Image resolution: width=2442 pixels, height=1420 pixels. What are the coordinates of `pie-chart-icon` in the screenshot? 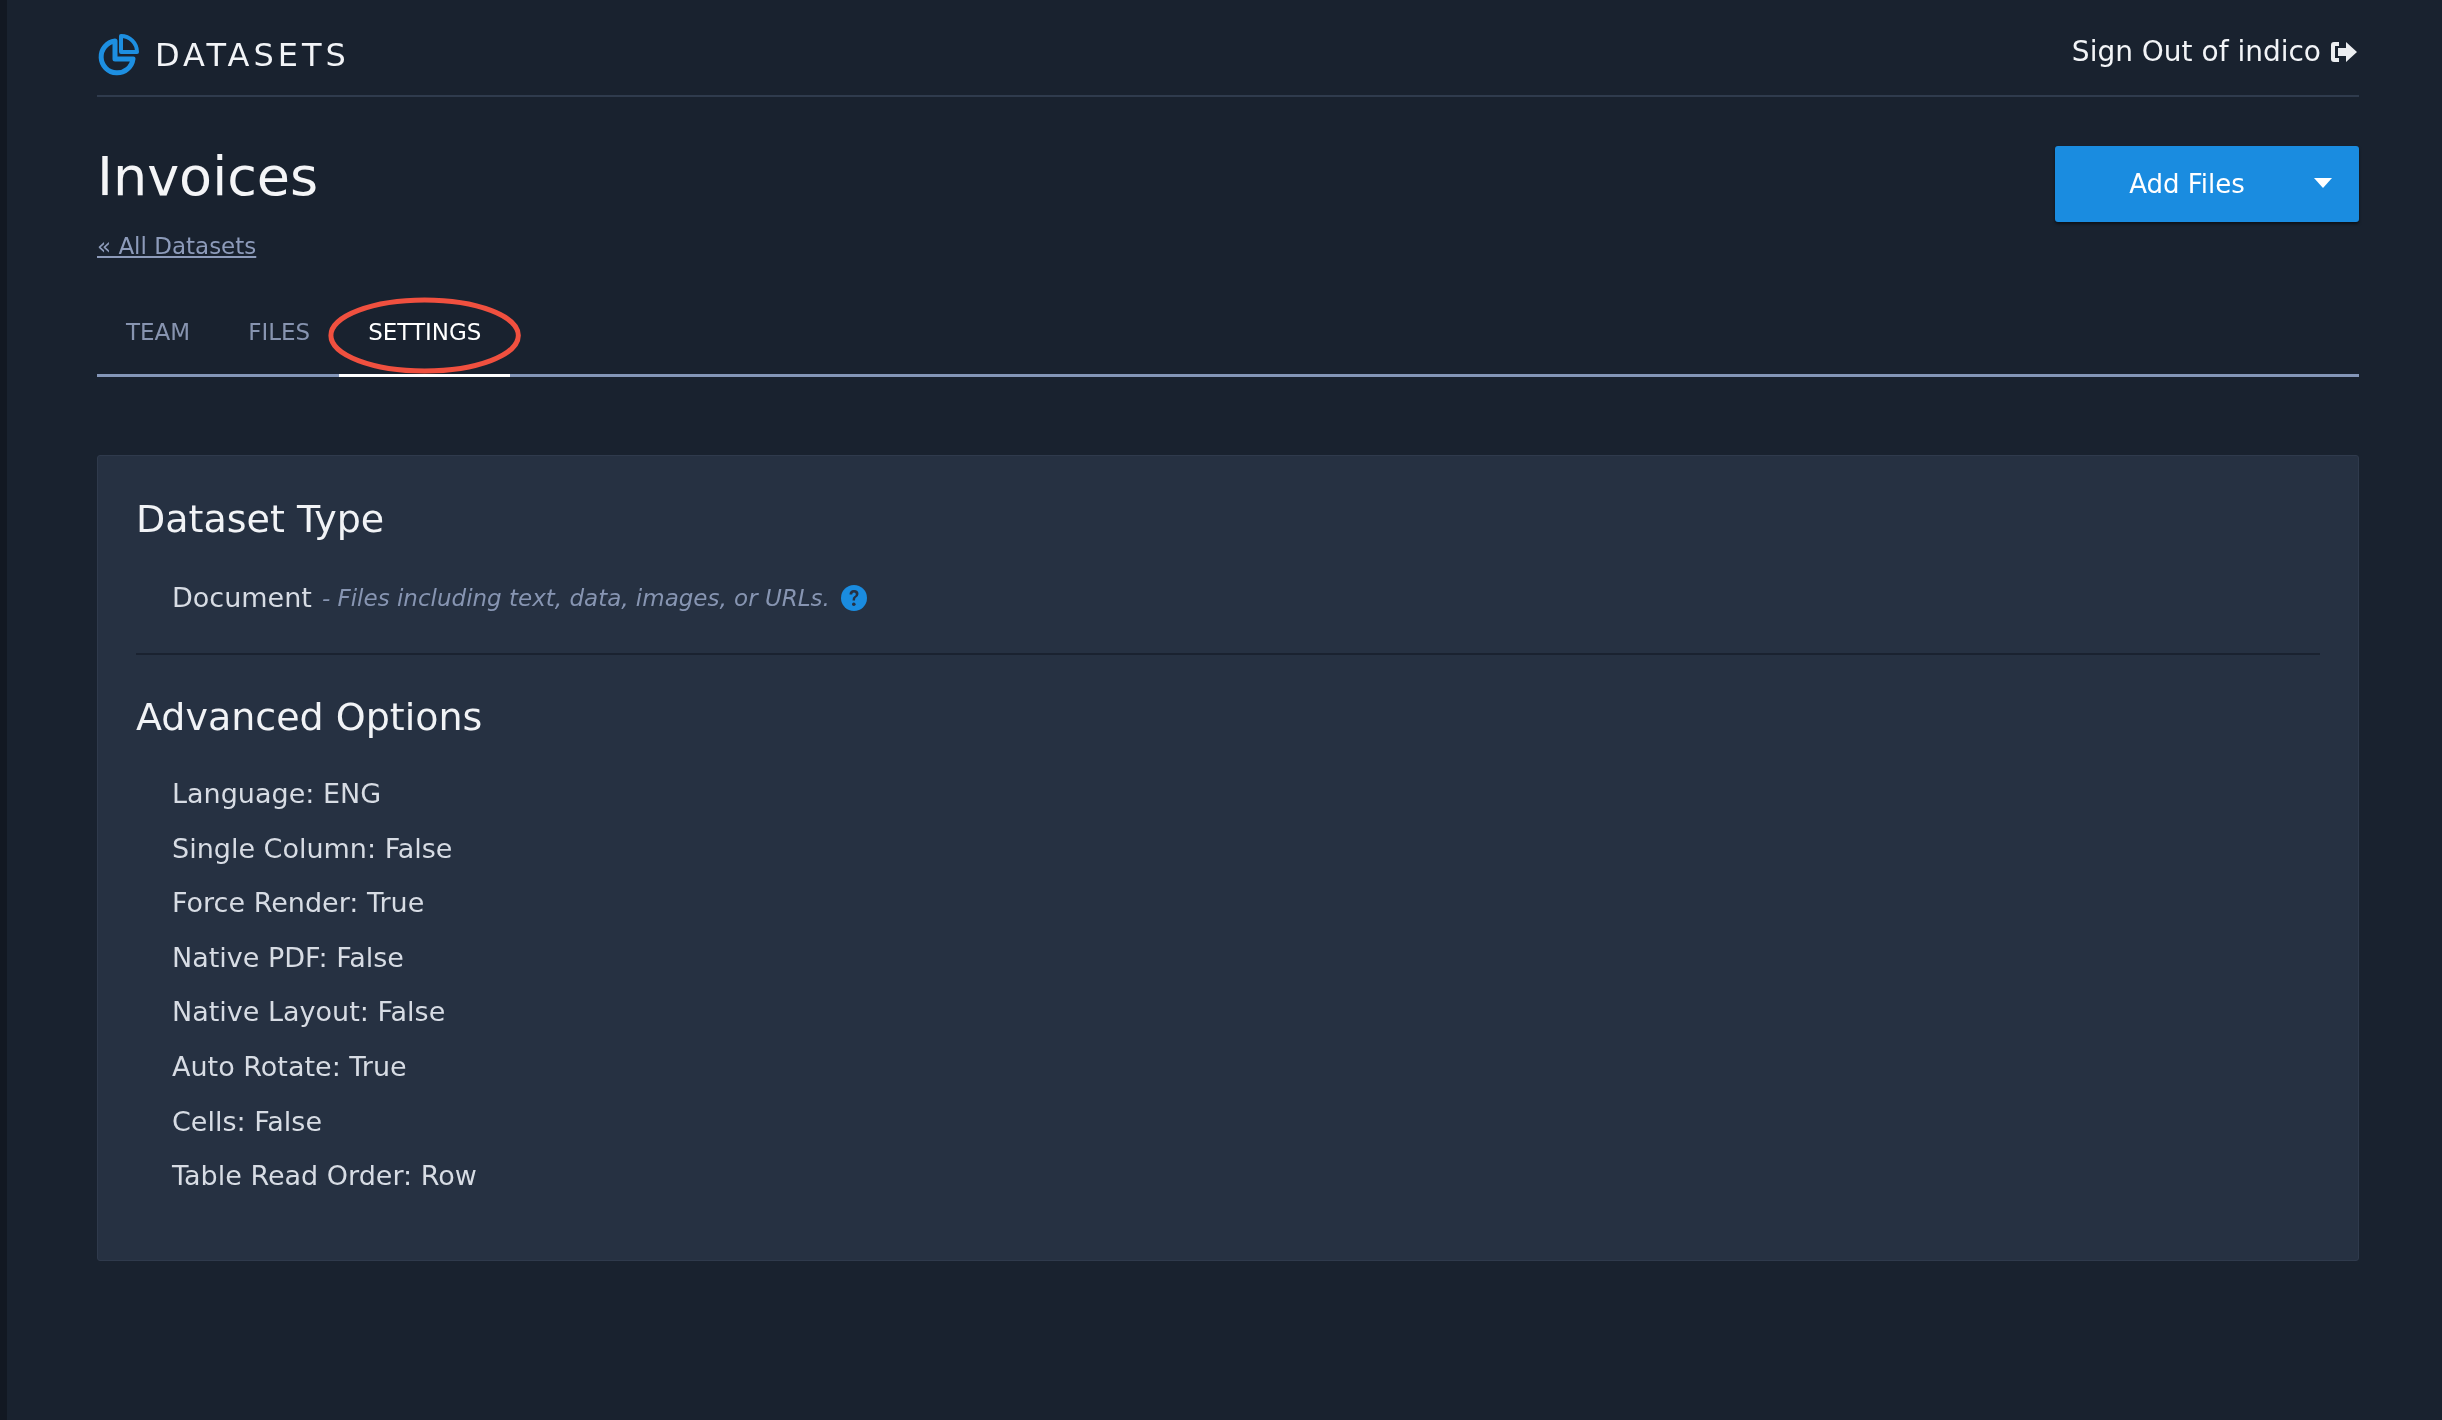 It's located at (119, 54).